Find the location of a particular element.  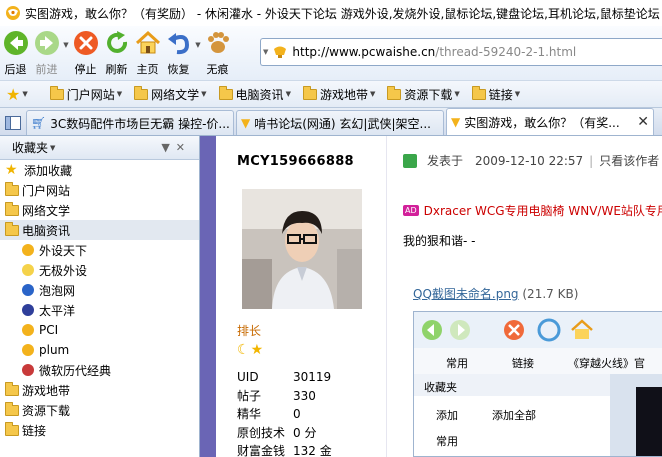

fav-folder-downloads: 资源下载 ▼ is located at coordinates (423, 94).